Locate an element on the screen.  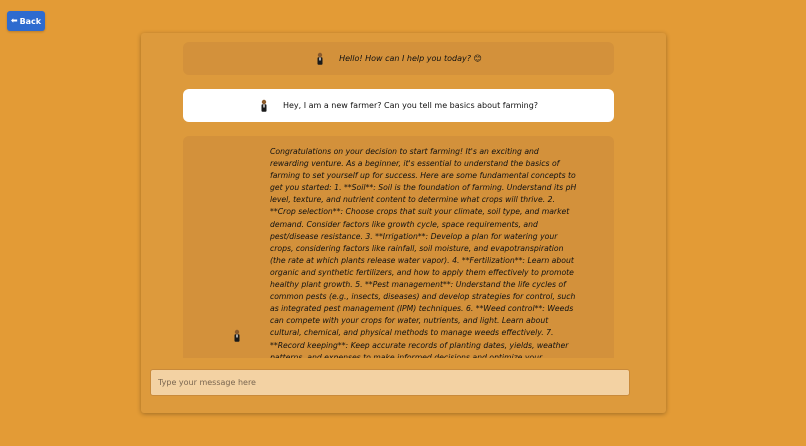
message-input is located at coordinates (390, 382).